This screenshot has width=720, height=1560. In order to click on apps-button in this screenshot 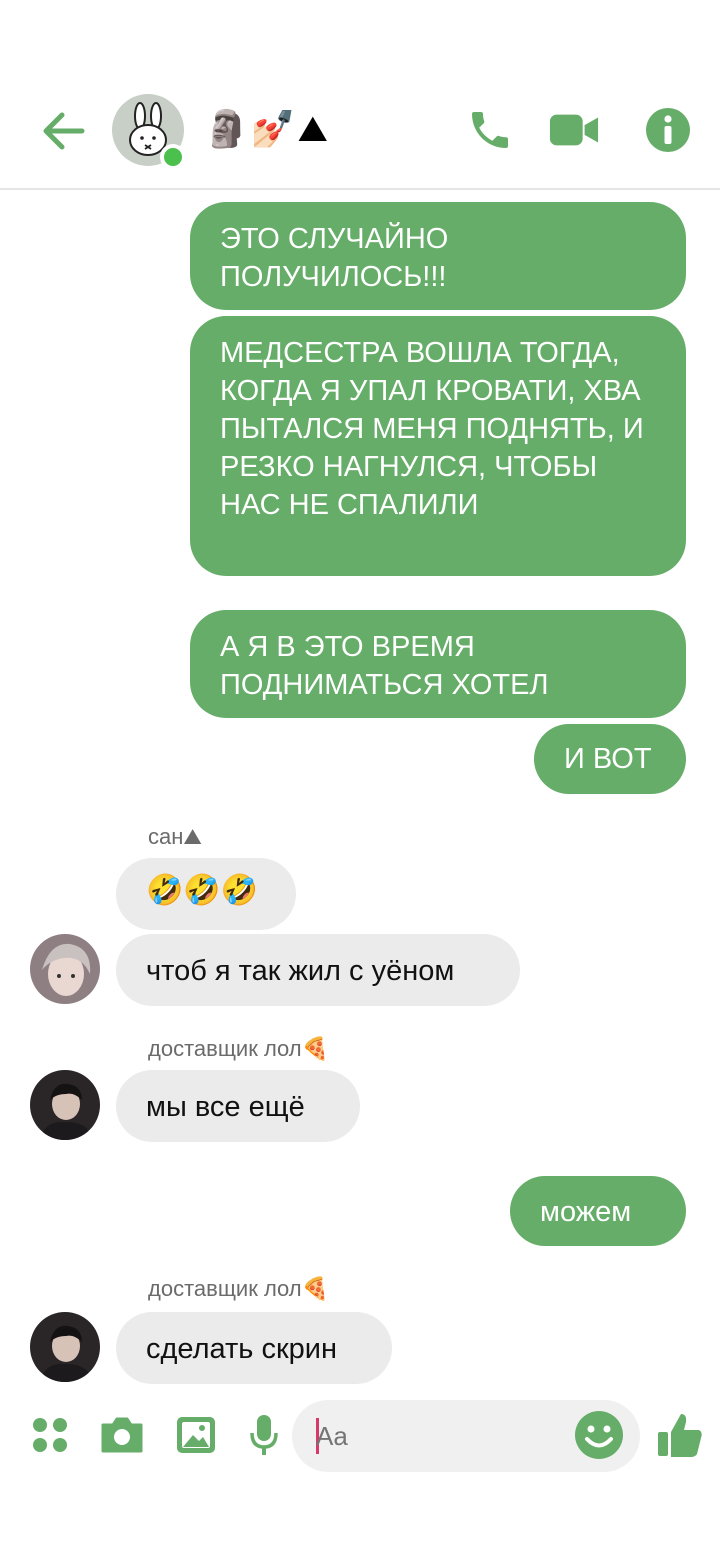, I will do `click(50, 1435)`.